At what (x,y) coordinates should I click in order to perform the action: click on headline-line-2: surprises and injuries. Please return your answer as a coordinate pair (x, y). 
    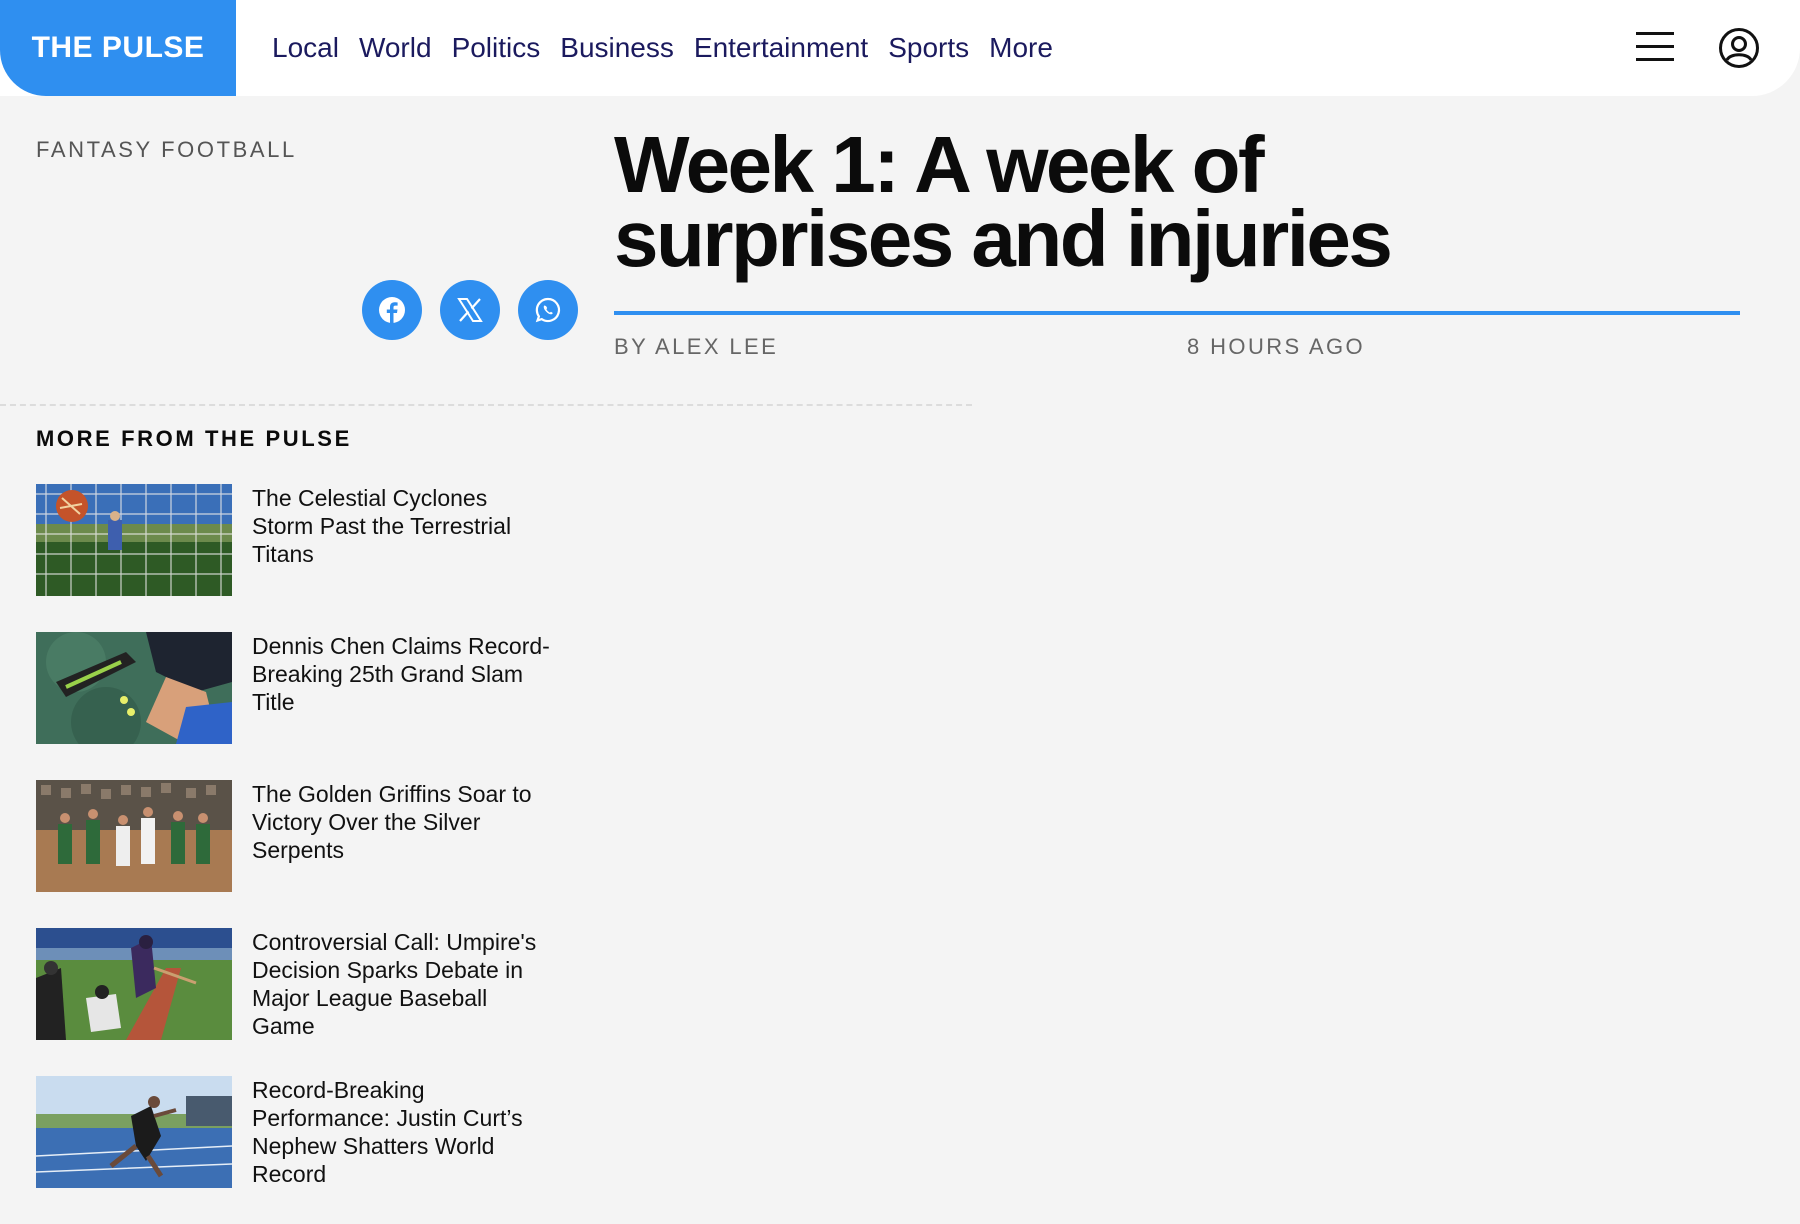
    Looking at the image, I should click on (1003, 238).